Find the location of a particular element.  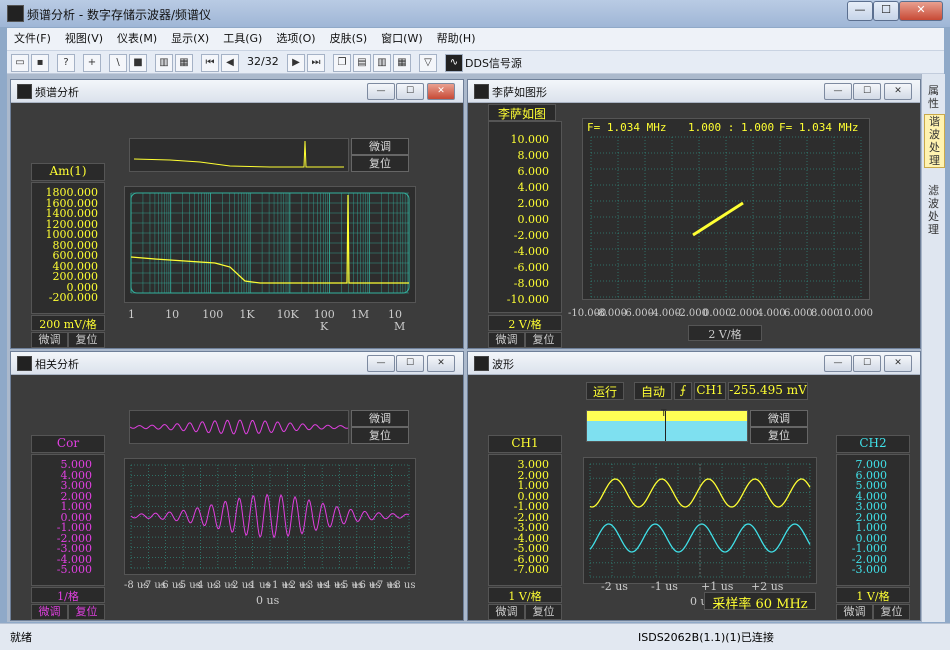

overview-ch1-band is located at coordinates (667, 416).